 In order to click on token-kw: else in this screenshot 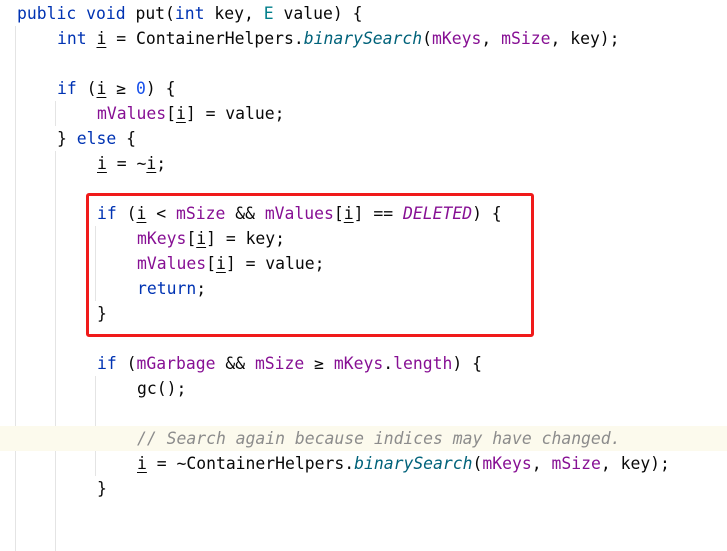, I will do `click(96, 138)`.